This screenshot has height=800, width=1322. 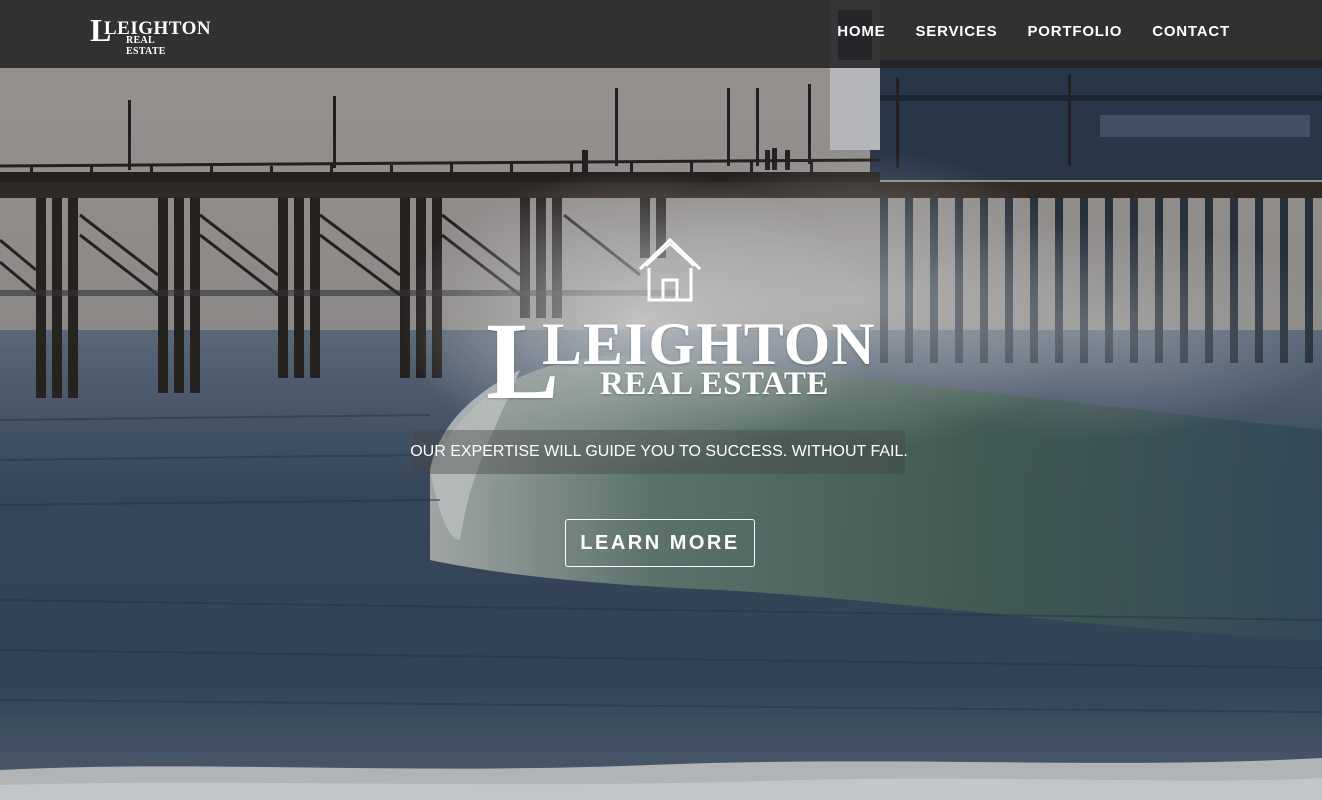 I want to click on nav-item-contact: CONTACT, so click(x=1191, y=31).